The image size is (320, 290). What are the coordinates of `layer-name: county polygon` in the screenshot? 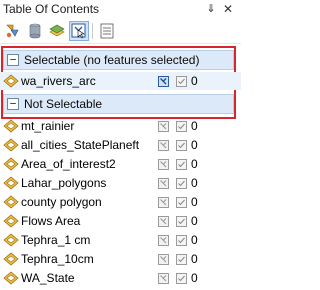 It's located at (61, 202).